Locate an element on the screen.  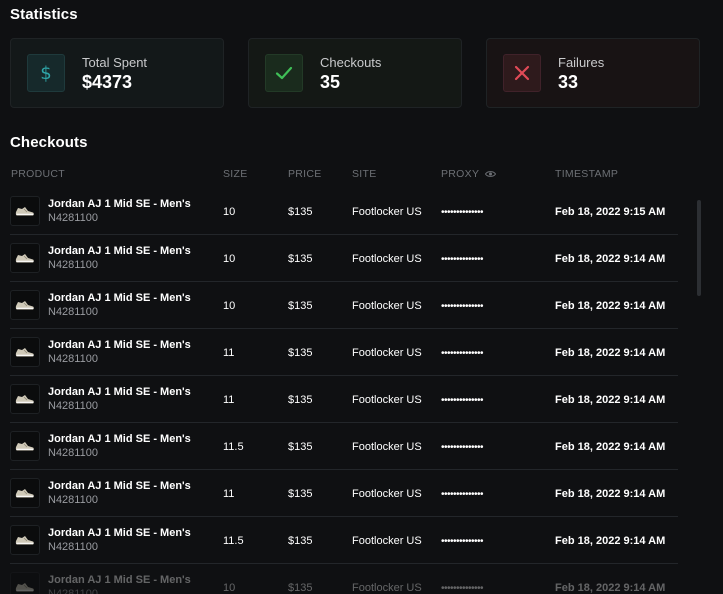
timestamp-cell: Feb 18, 2022 9:15 AM is located at coordinates (610, 212).